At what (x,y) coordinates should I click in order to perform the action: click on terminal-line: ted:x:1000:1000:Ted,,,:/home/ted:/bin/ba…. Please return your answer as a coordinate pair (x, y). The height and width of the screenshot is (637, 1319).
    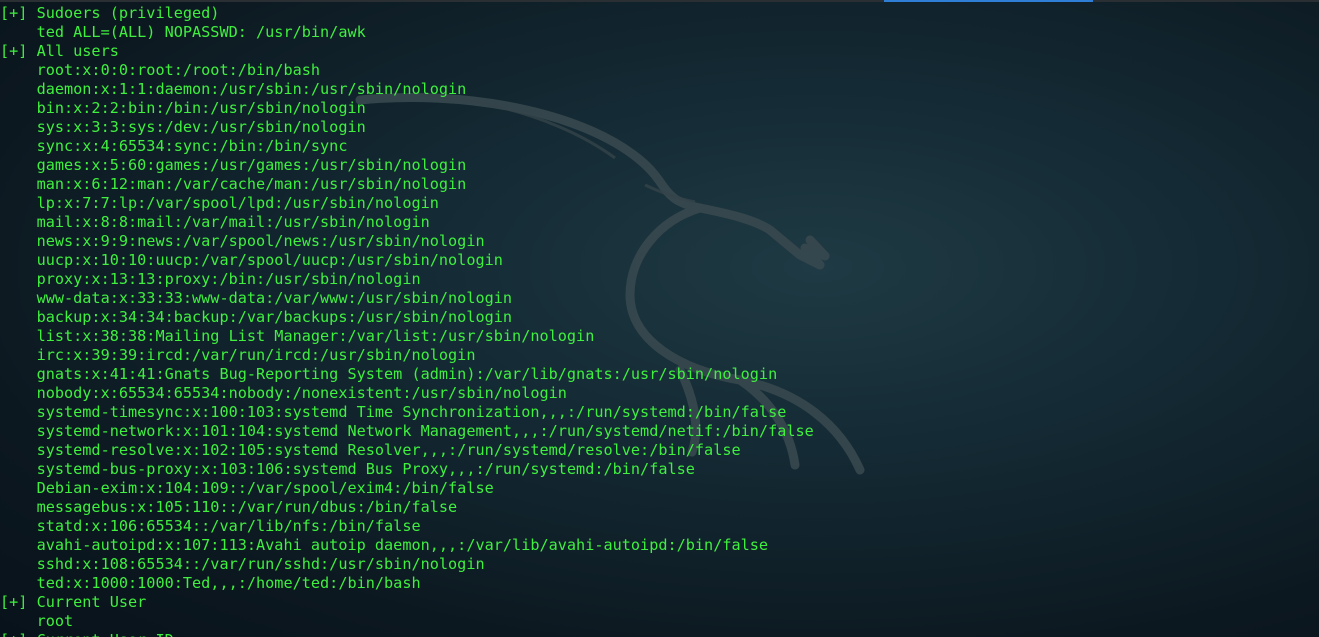
    Looking at the image, I should click on (210, 583).